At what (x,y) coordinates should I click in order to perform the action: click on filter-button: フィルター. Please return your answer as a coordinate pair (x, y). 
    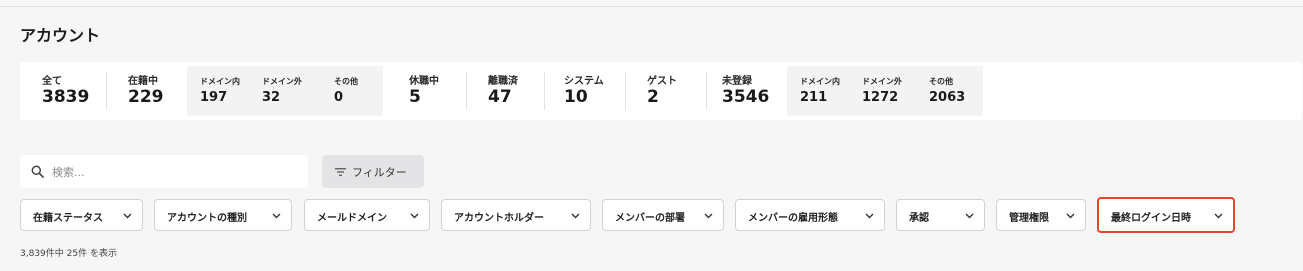
    Looking at the image, I should click on (373, 171).